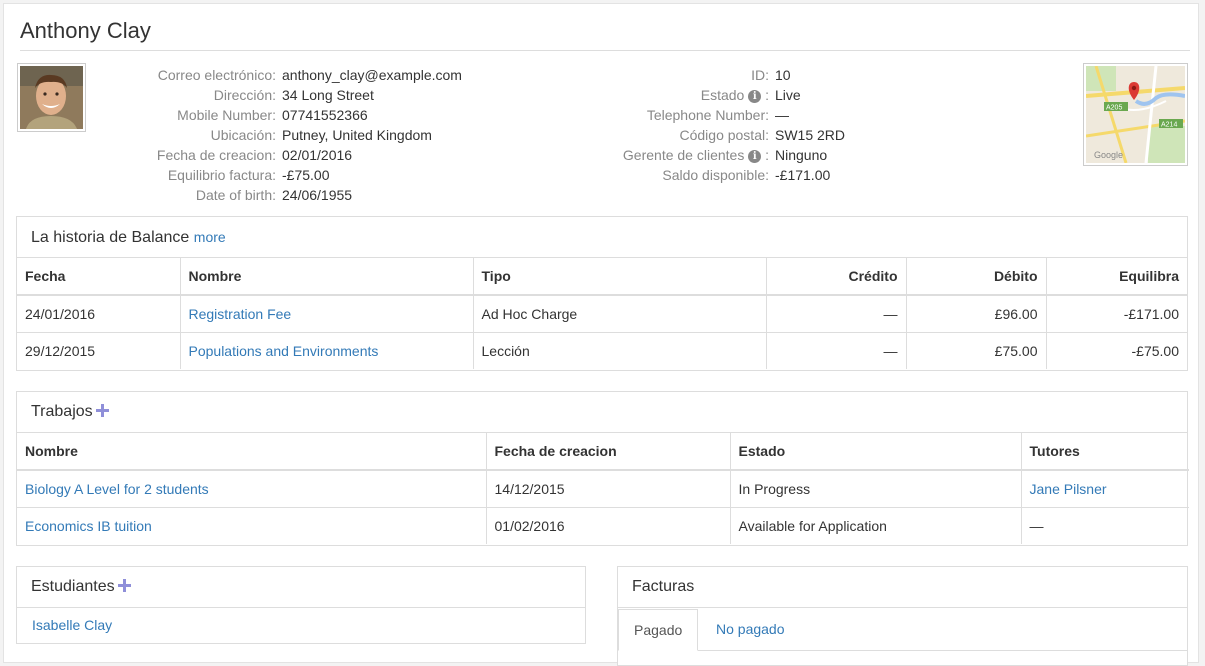 The width and height of the screenshot is (1205, 666). What do you see at coordinates (836, 277) in the screenshot?
I see `column-header: Crédito` at bounding box center [836, 277].